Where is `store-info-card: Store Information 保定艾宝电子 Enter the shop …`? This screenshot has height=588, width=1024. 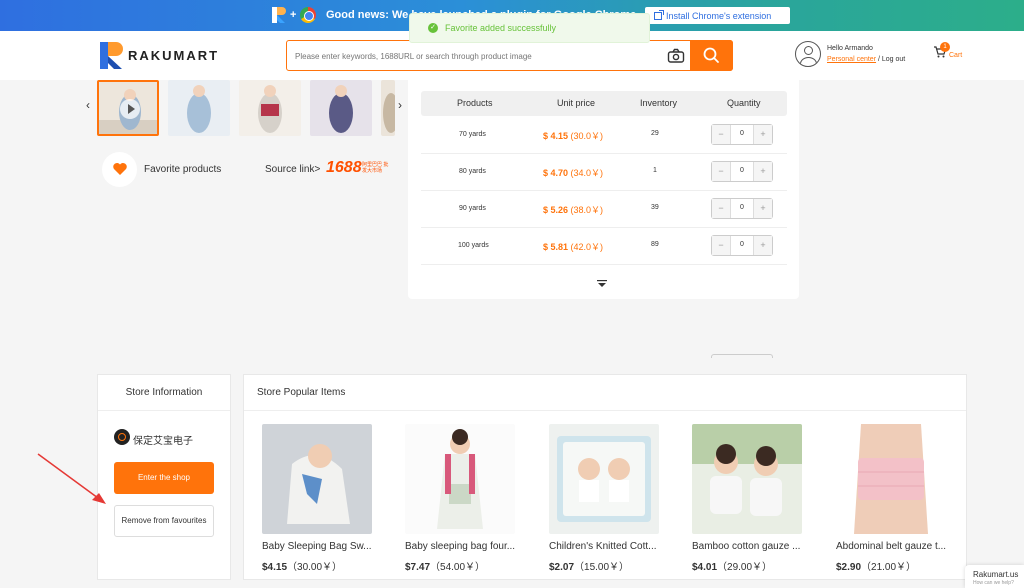
store-info-card: Store Information 保定艾宝电子 Enter the shop … is located at coordinates (164, 477).